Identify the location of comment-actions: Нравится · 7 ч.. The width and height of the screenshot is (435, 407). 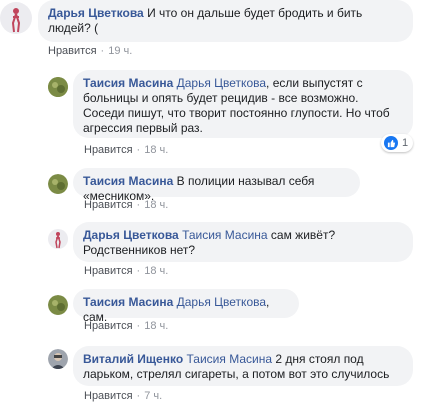
(123, 396).